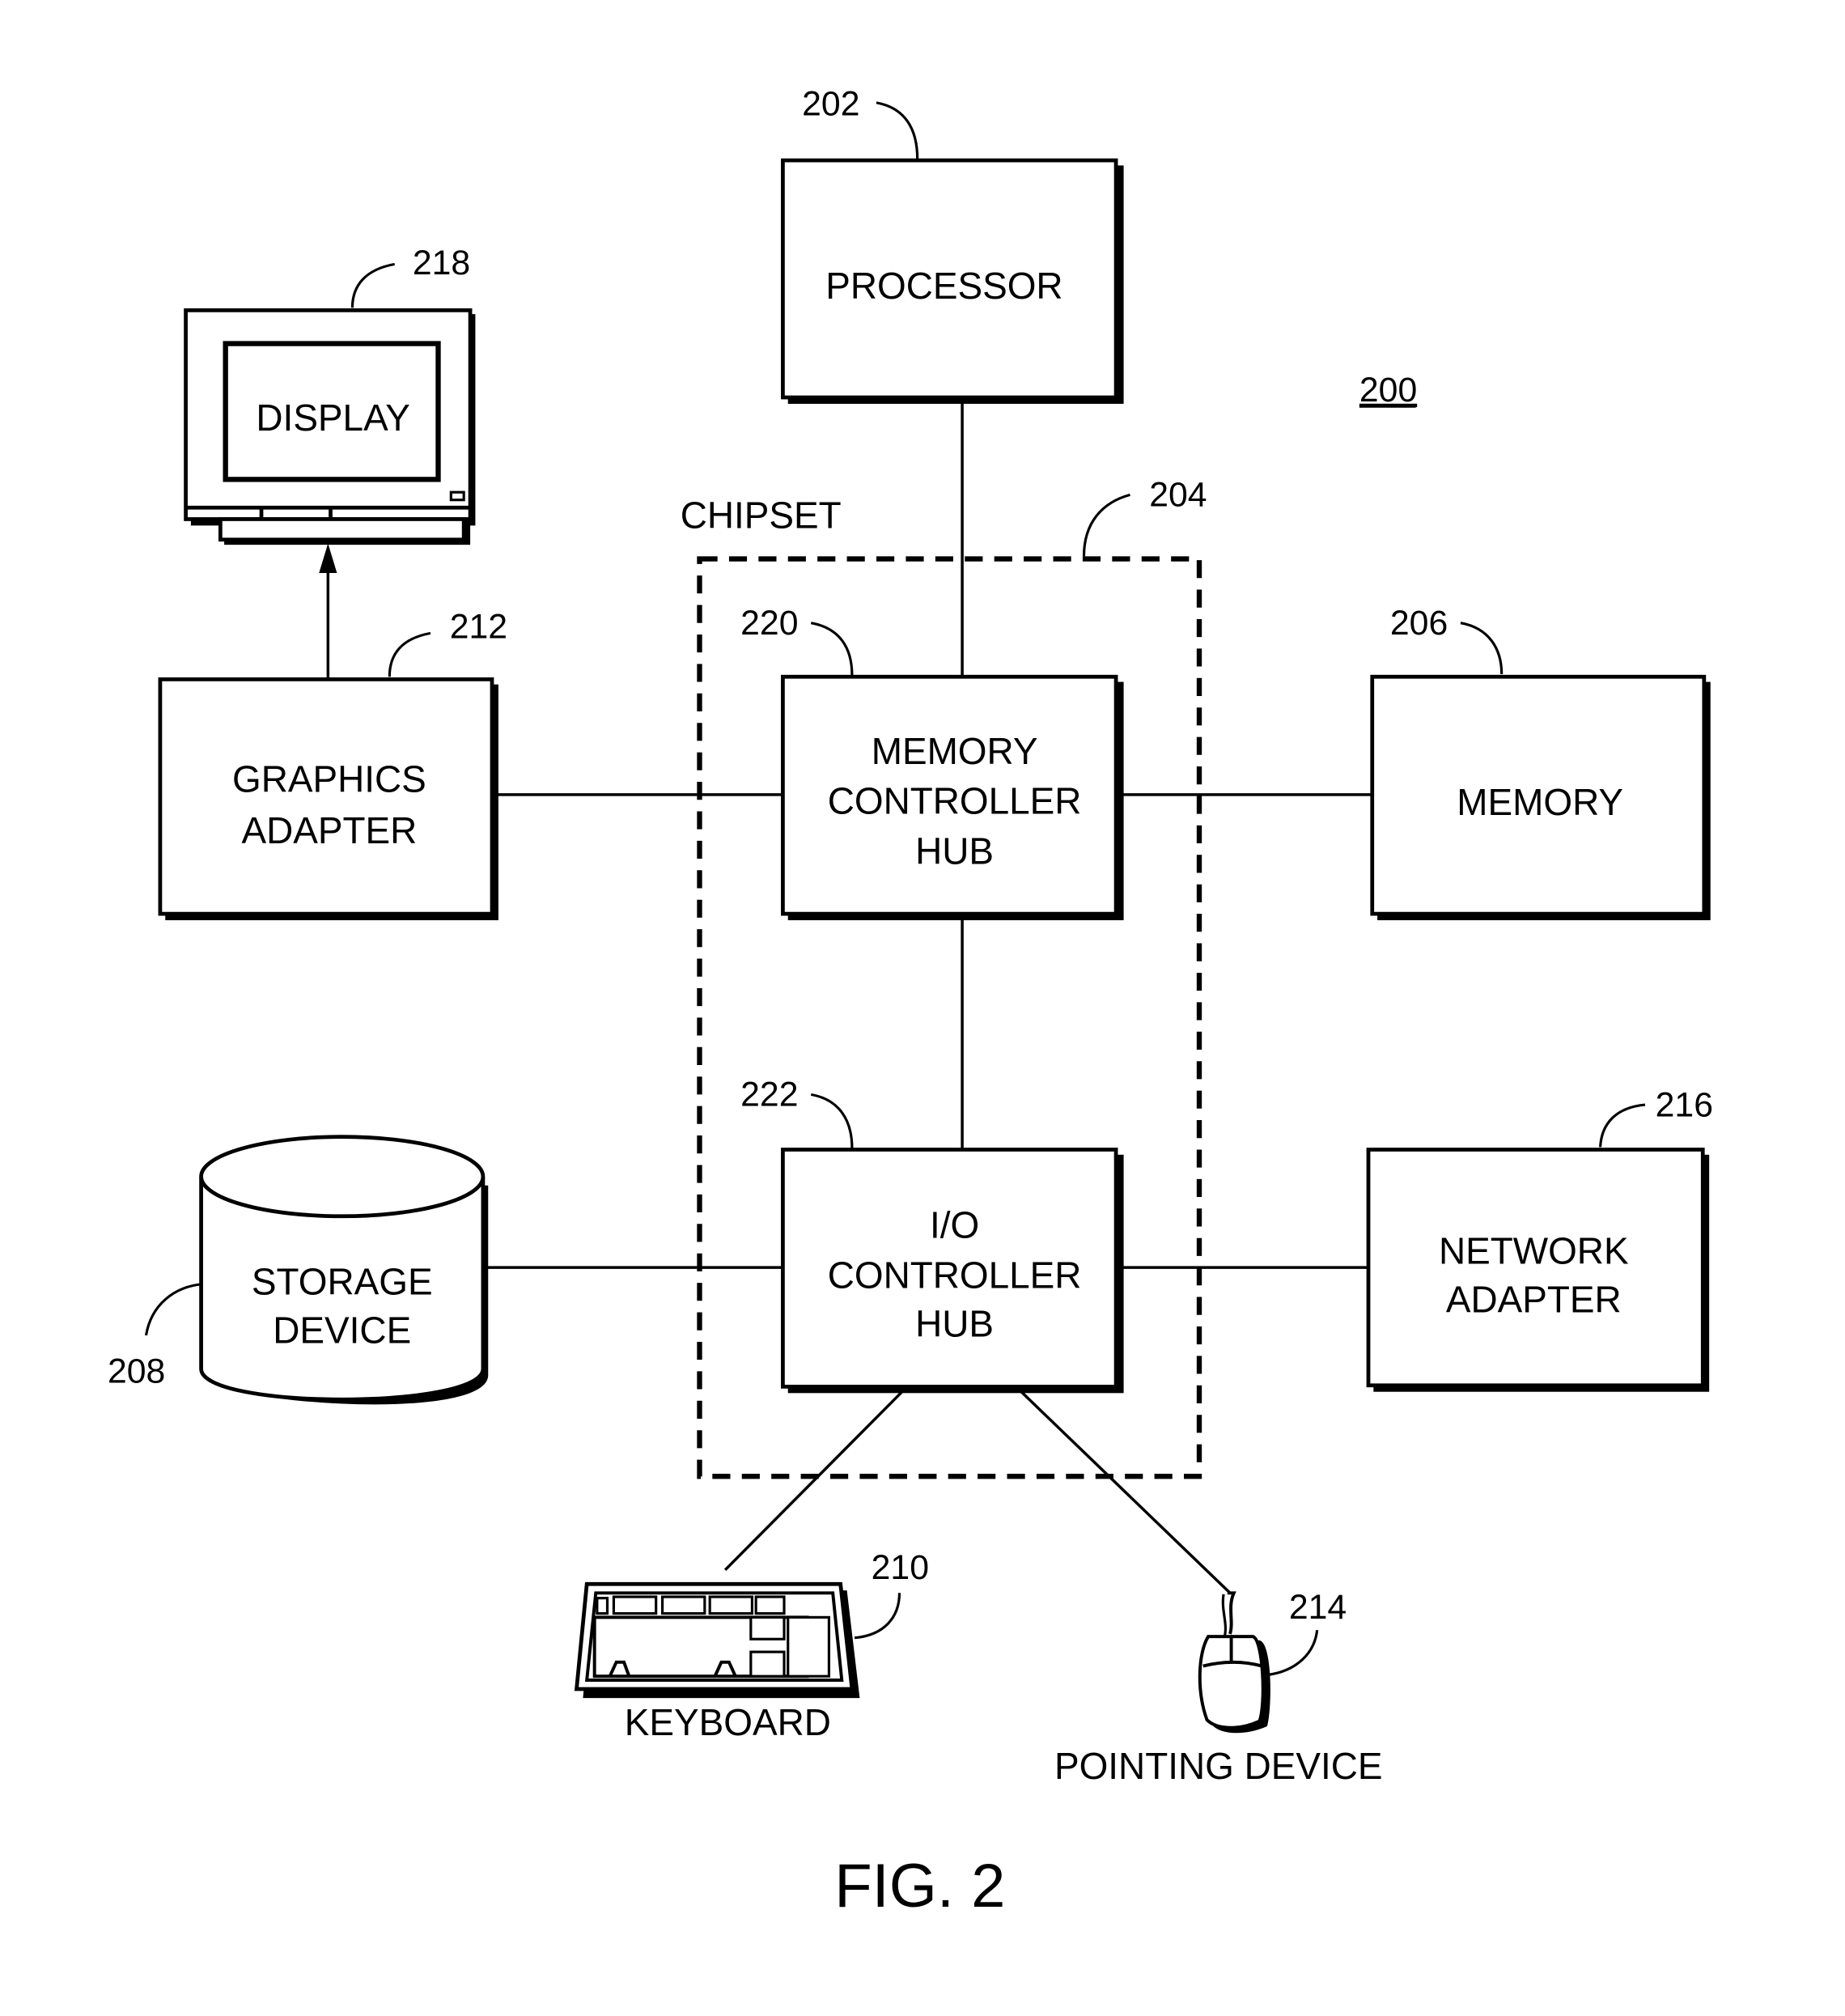 This screenshot has height=2016, width=1845. I want to click on ioh-label-line2: CONTROLLER, so click(955, 1275).